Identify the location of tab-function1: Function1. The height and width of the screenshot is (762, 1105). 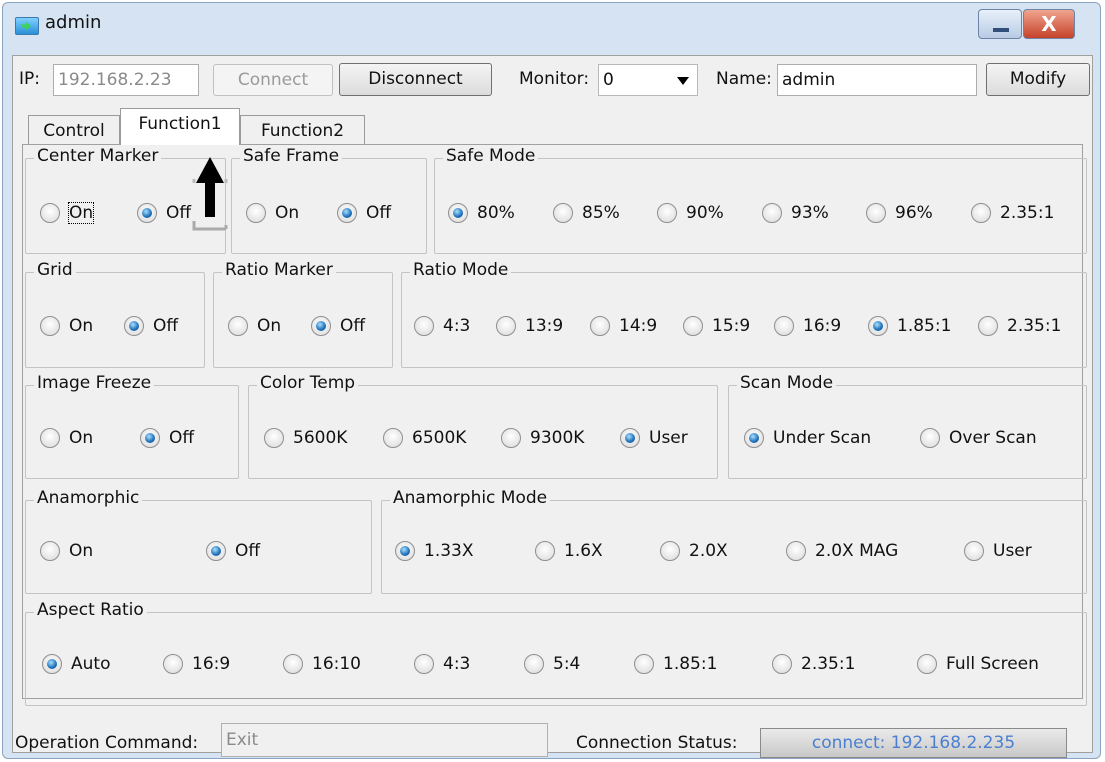
(180, 126).